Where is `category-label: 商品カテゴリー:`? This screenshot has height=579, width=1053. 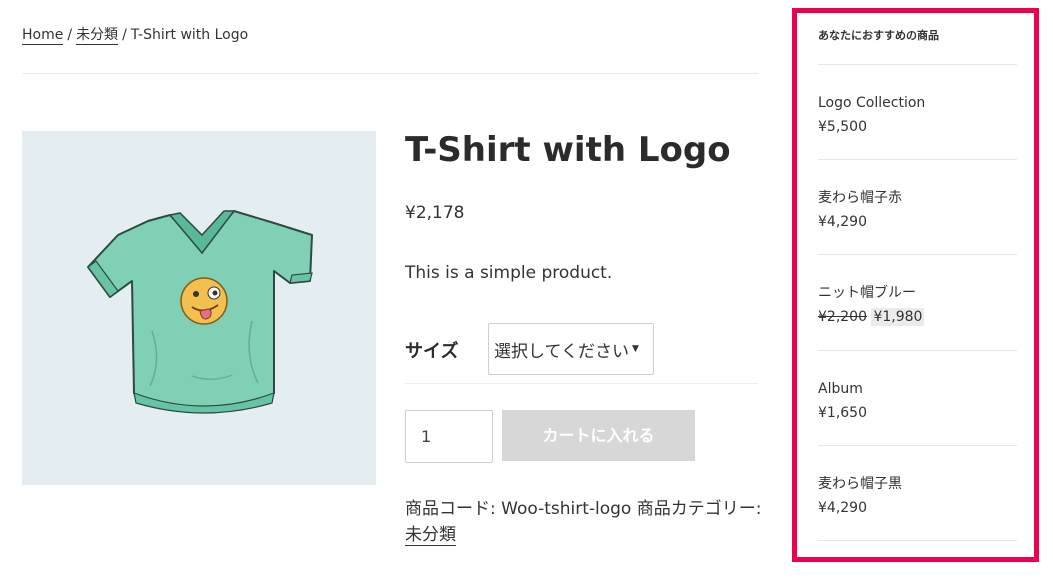 category-label: 商品カテゴリー: is located at coordinates (699, 509).